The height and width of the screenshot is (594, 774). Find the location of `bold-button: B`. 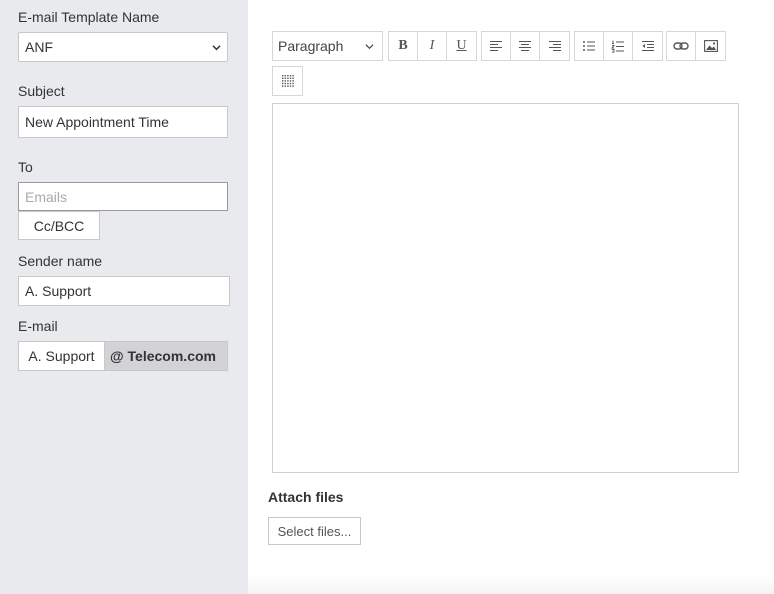

bold-button: B is located at coordinates (403, 46).